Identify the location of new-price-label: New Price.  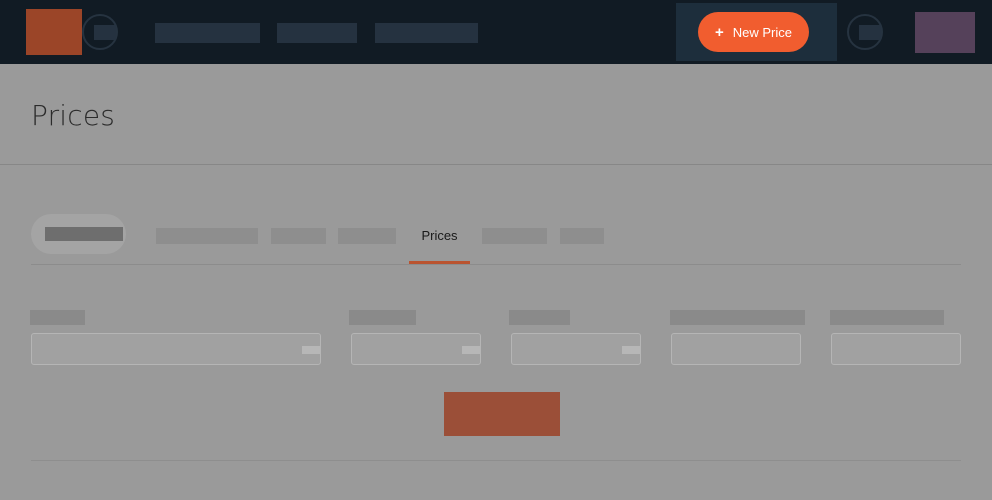
(762, 32).